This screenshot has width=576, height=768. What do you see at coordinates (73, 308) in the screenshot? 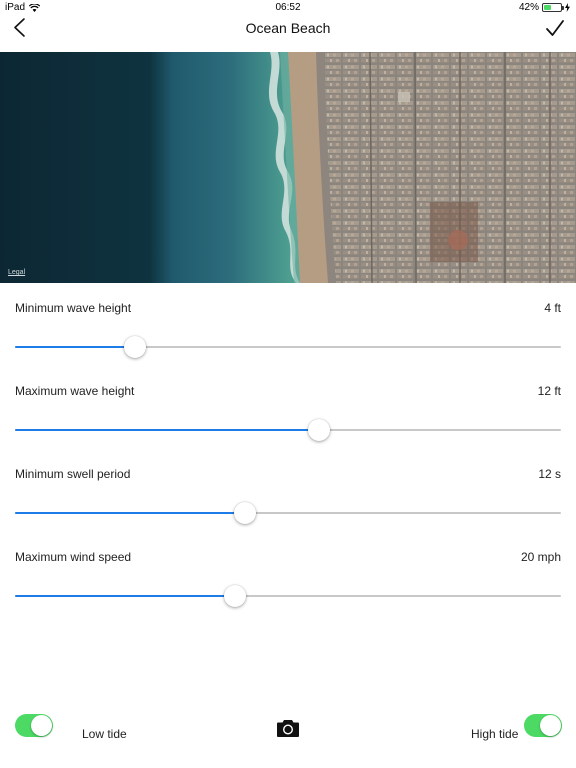
I see `setting-label: Minimum wave height` at bounding box center [73, 308].